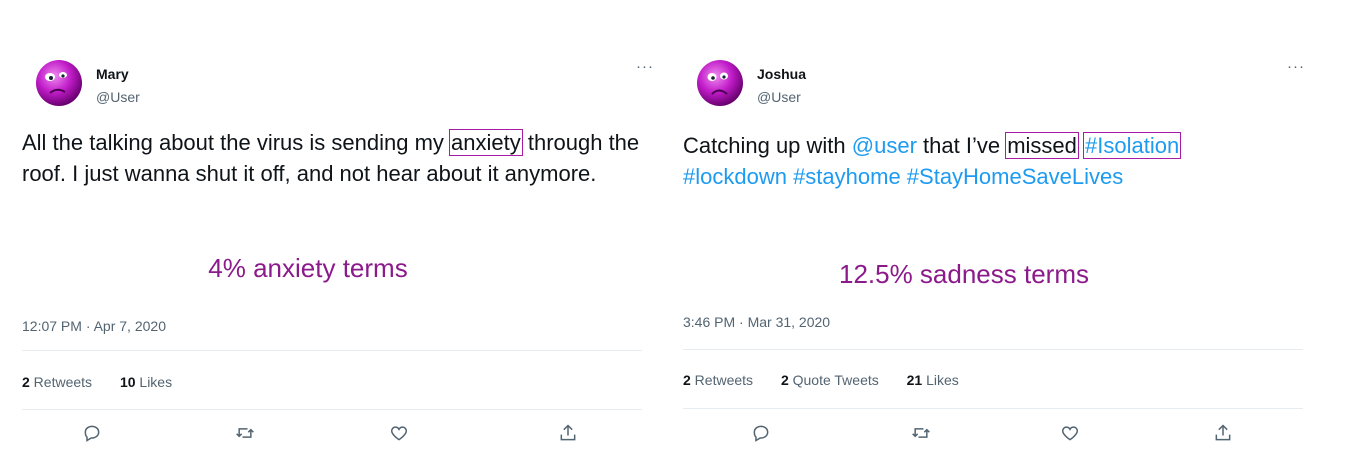  I want to click on quote-tweets-label: Quote Tweets, so click(833, 380).